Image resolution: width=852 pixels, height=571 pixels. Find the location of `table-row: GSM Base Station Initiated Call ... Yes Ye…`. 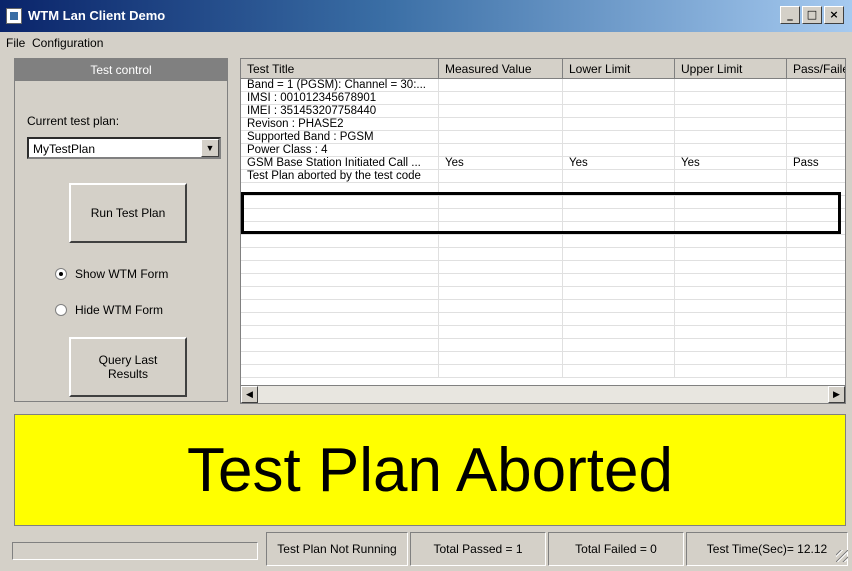

table-row: GSM Base Station Initiated Call ... Yes Ye… is located at coordinates (543, 163).